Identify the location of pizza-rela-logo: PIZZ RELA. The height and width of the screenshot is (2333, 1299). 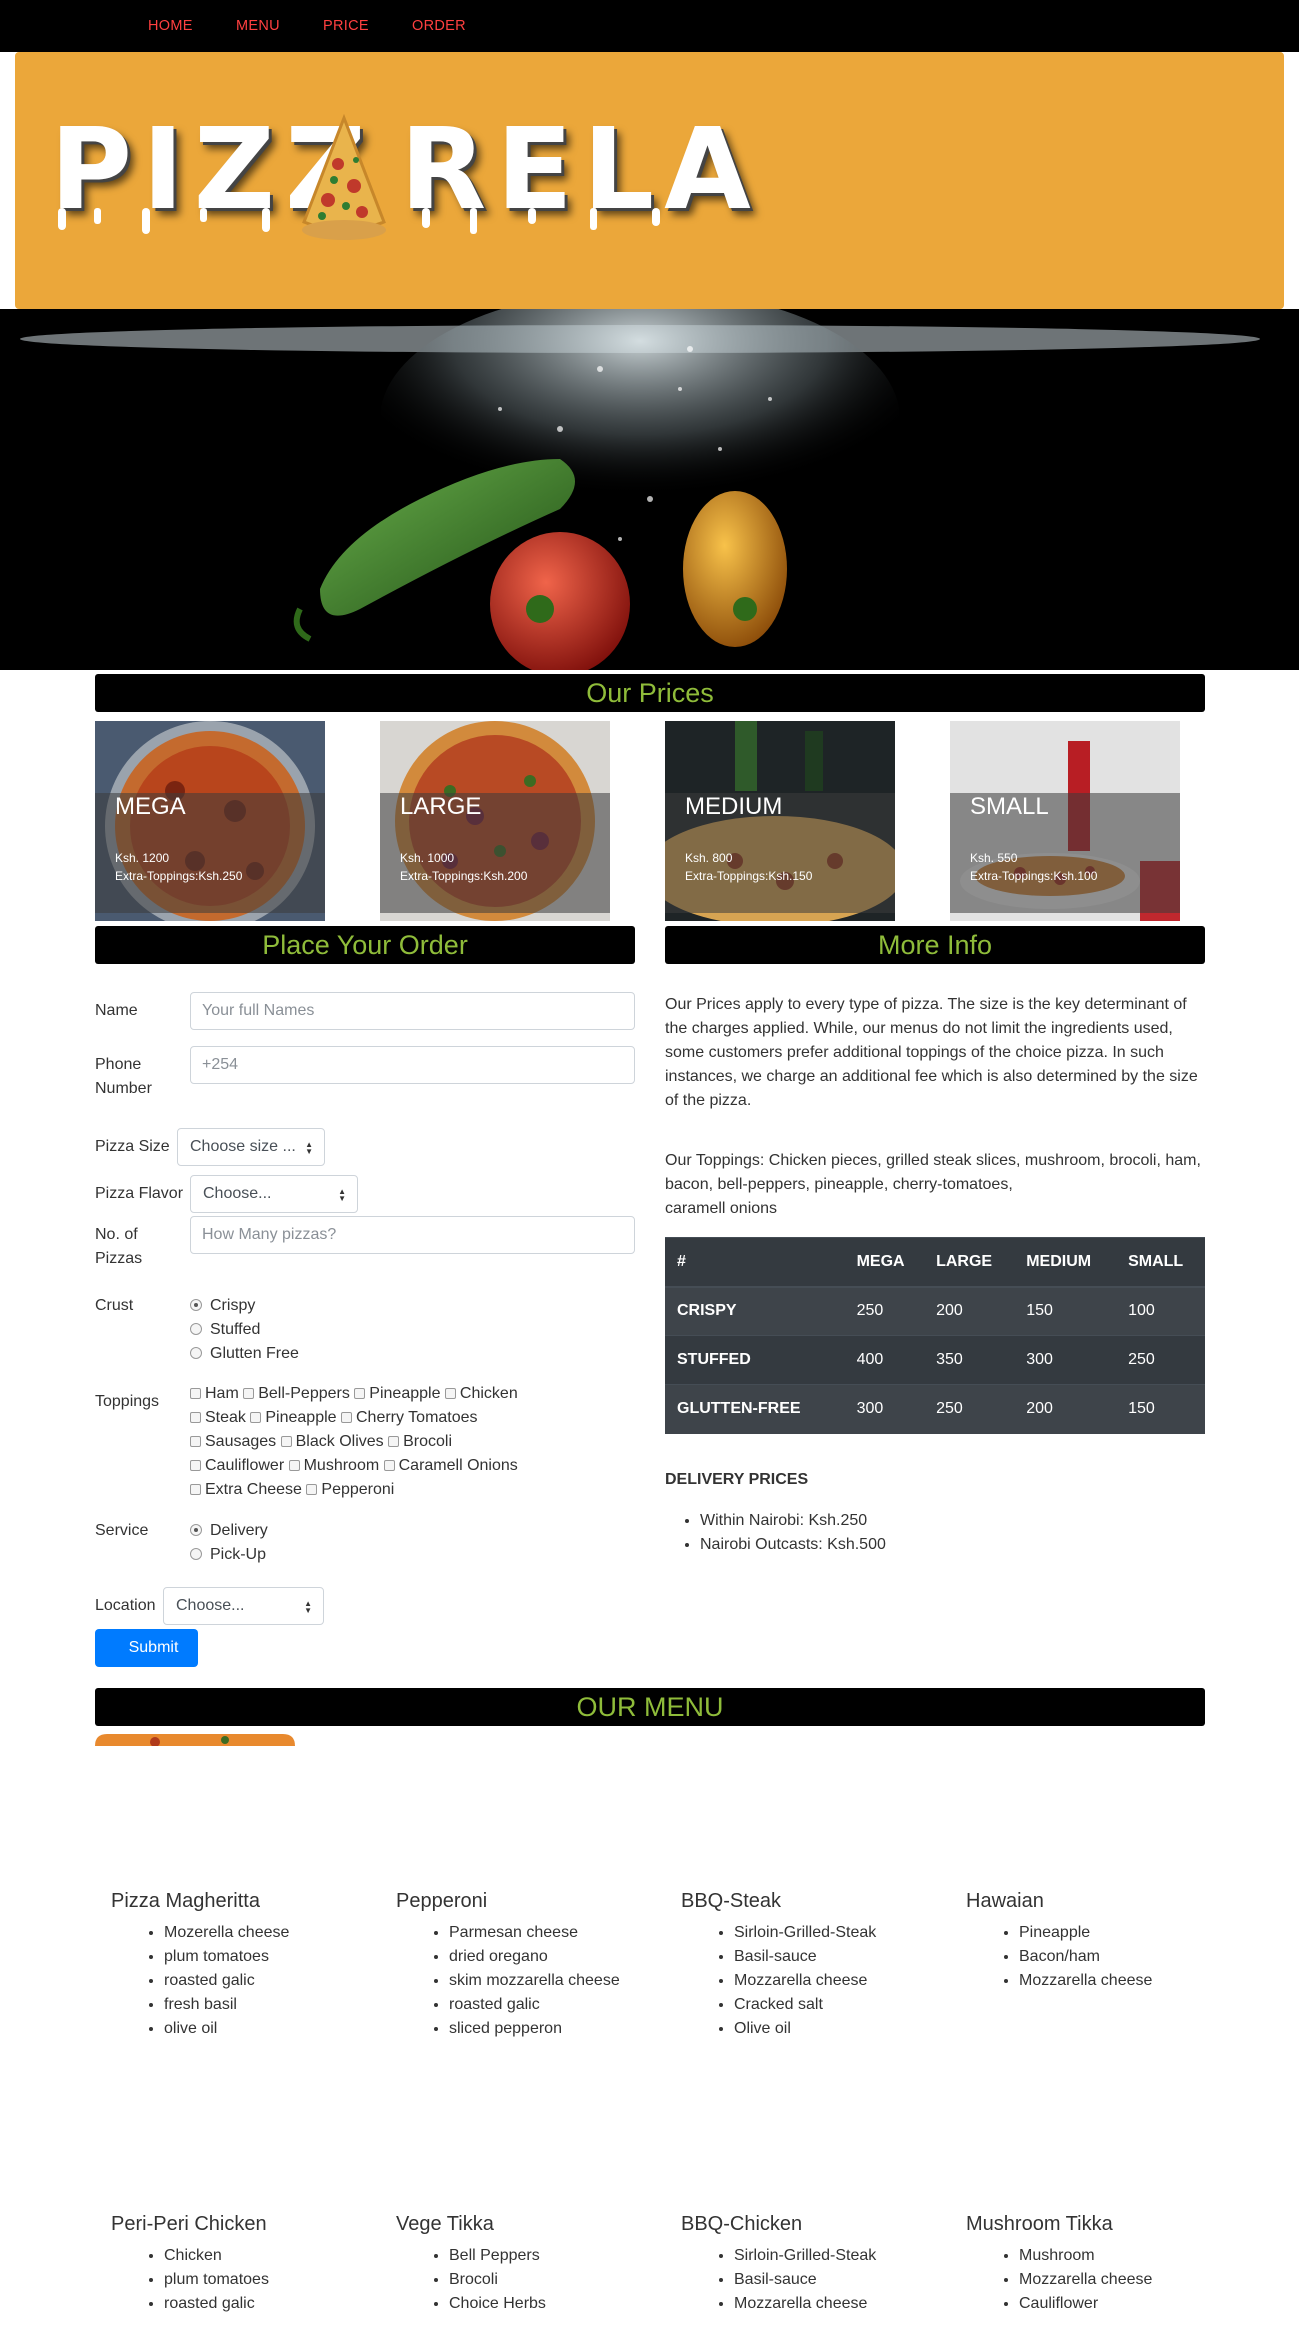
(400, 163).